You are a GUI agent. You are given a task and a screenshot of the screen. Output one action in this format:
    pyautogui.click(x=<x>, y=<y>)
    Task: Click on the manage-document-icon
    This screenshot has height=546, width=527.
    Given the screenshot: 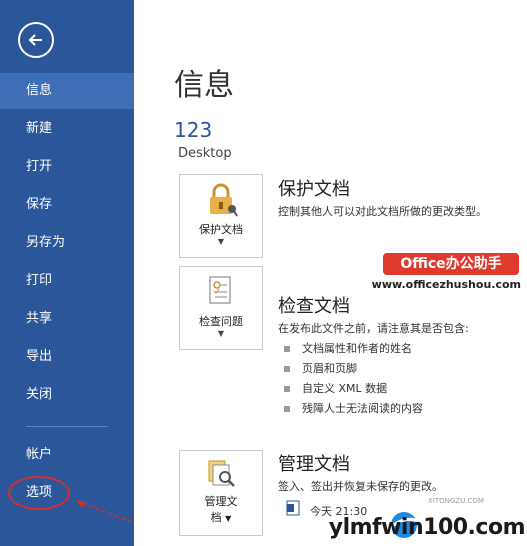 What is the action you would take?
    pyautogui.click(x=221, y=473)
    